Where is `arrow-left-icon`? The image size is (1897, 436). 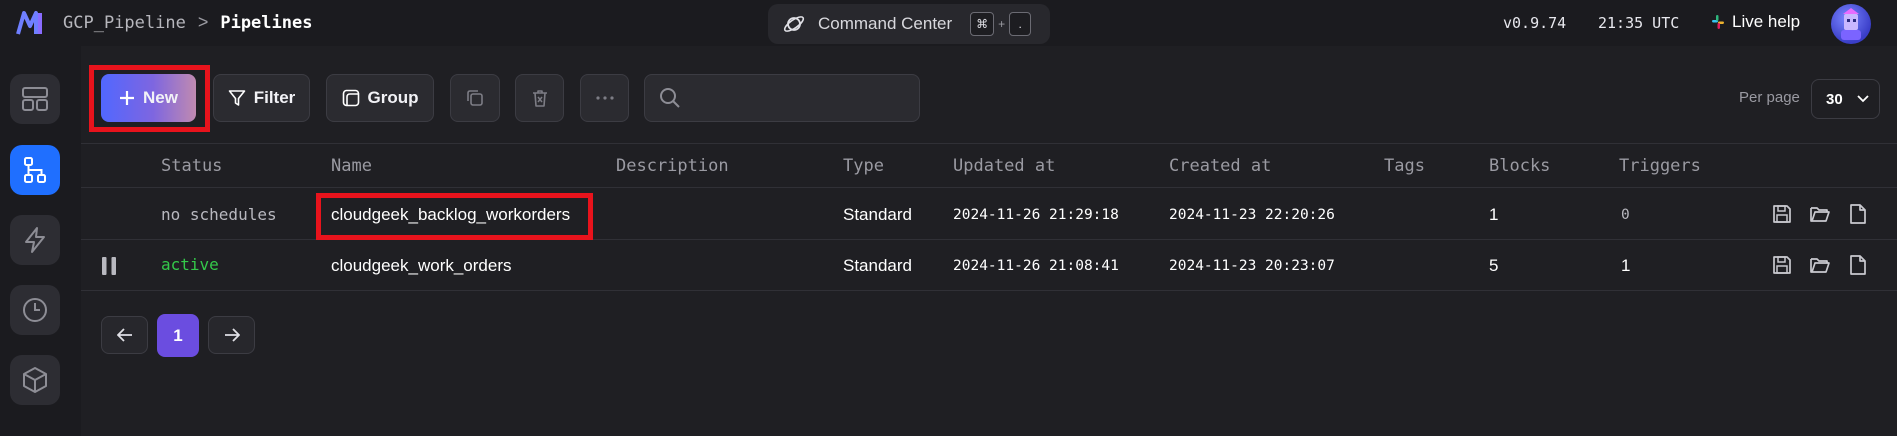
arrow-left-icon is located at coordinates (124, 335).